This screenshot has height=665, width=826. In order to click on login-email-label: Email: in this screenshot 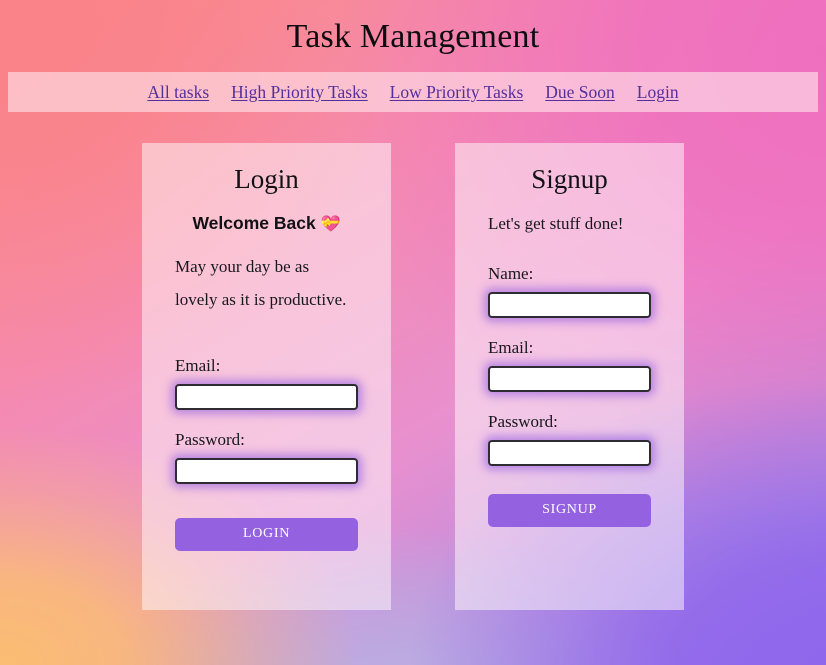, I will do `click(198, 365)`.